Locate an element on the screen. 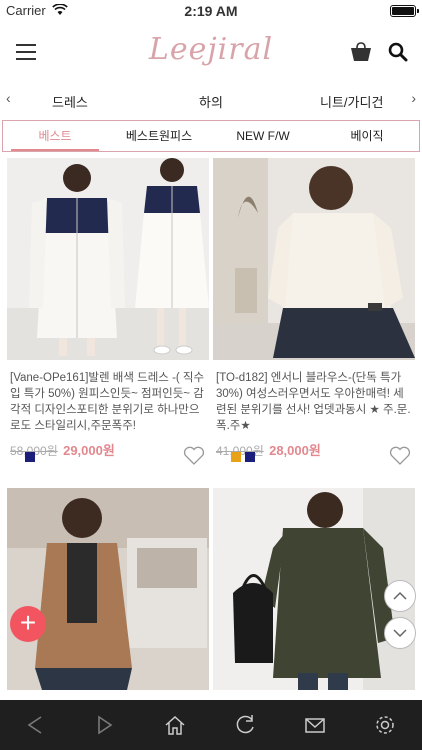 The image size is (422, 750). product-prices: 58,000원 29,000원 is located at coordinates (108, 449).